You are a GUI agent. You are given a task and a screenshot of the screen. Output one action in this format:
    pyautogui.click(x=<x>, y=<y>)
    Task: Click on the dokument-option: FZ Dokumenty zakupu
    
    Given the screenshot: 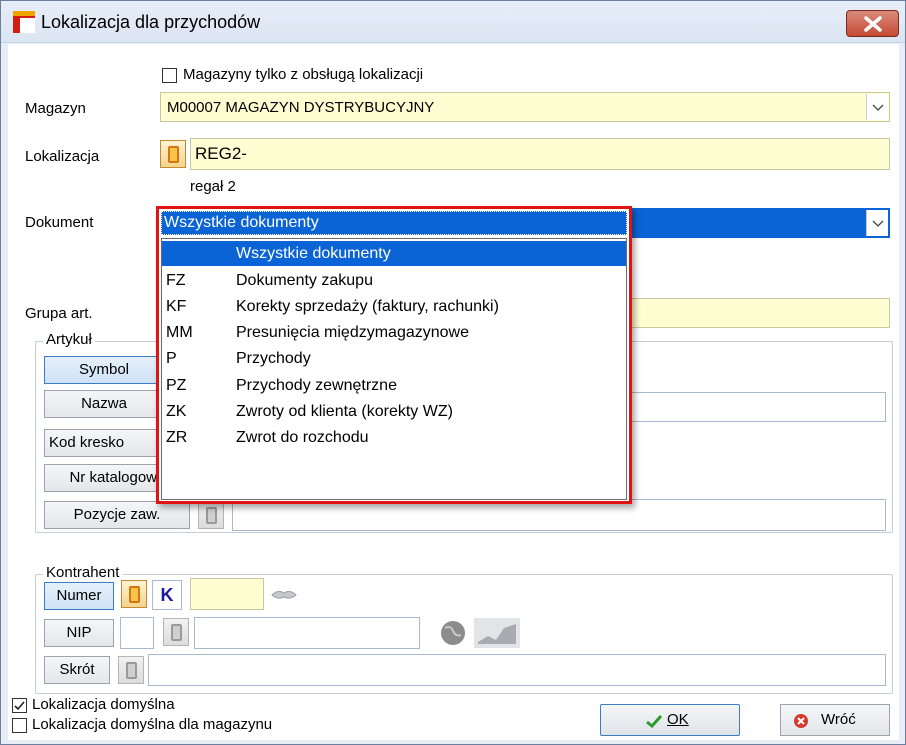 What is the action you would take?
    pyautogui.click(x=394, y=280)
    